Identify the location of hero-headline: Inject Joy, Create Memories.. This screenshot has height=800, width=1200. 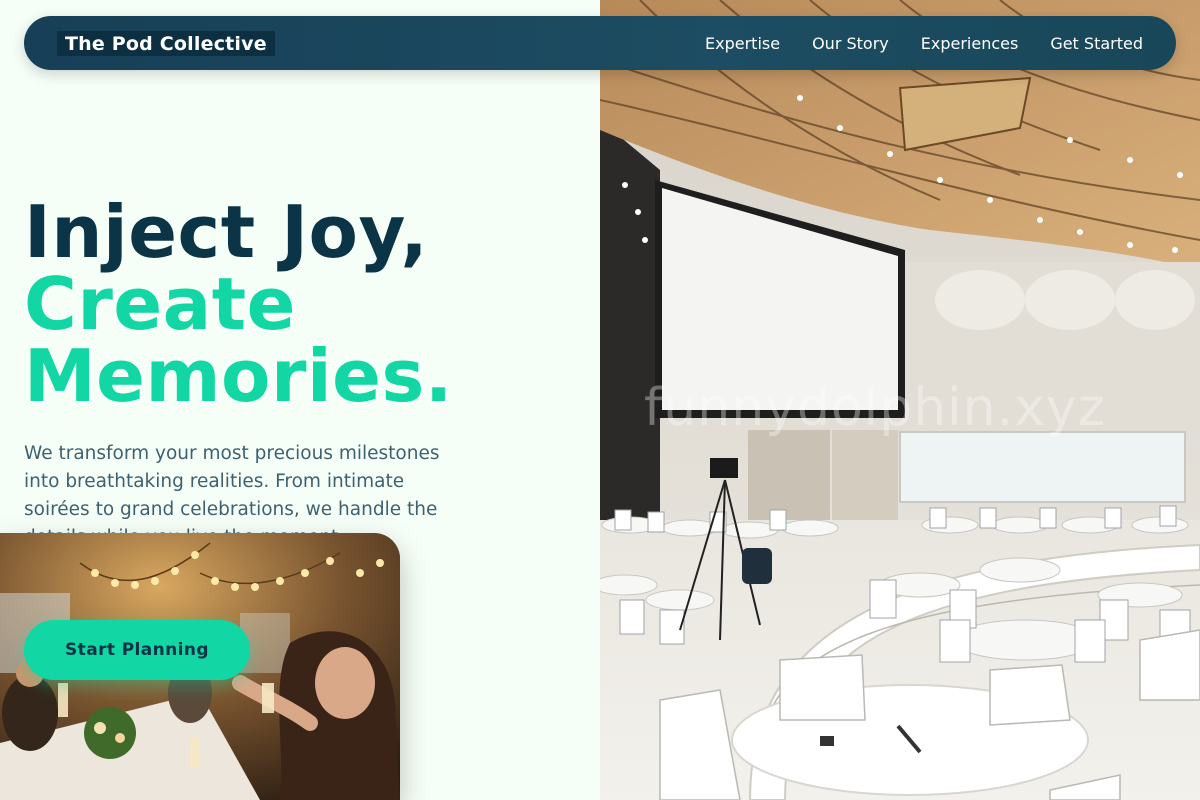
(304, 304).